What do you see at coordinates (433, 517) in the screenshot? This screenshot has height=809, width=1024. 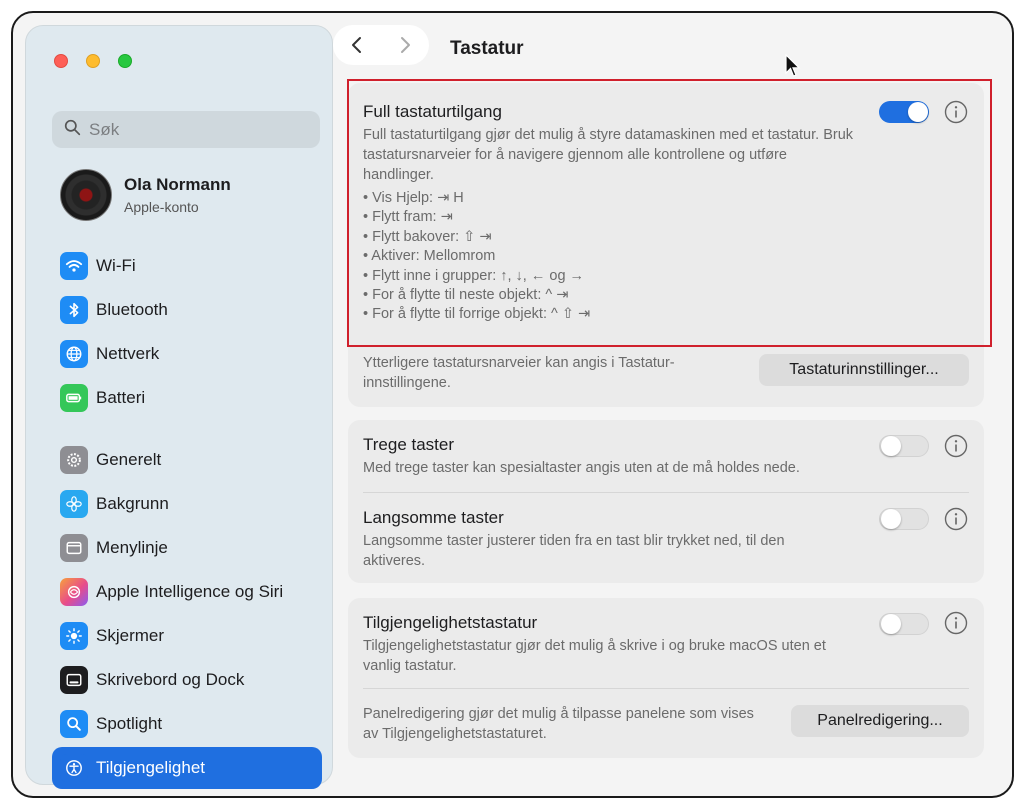 I see `sticky-keys-title: Langsomme taster` at bounding box center [433, 517].